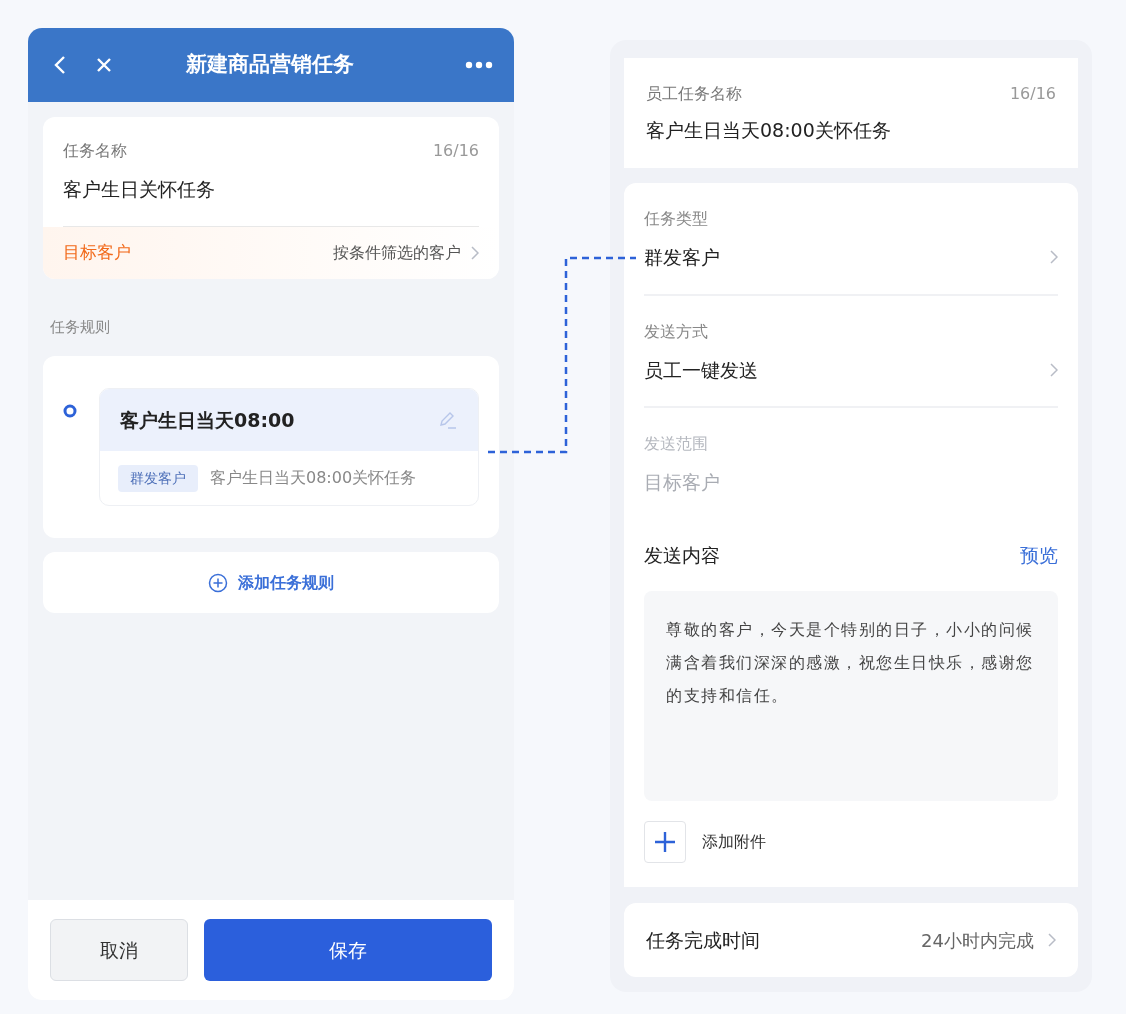 Image resolution: width=1126 pixels, height=1014 pixels. I want to click on completion-time-value: 24小时内完成, so click(977, 940).